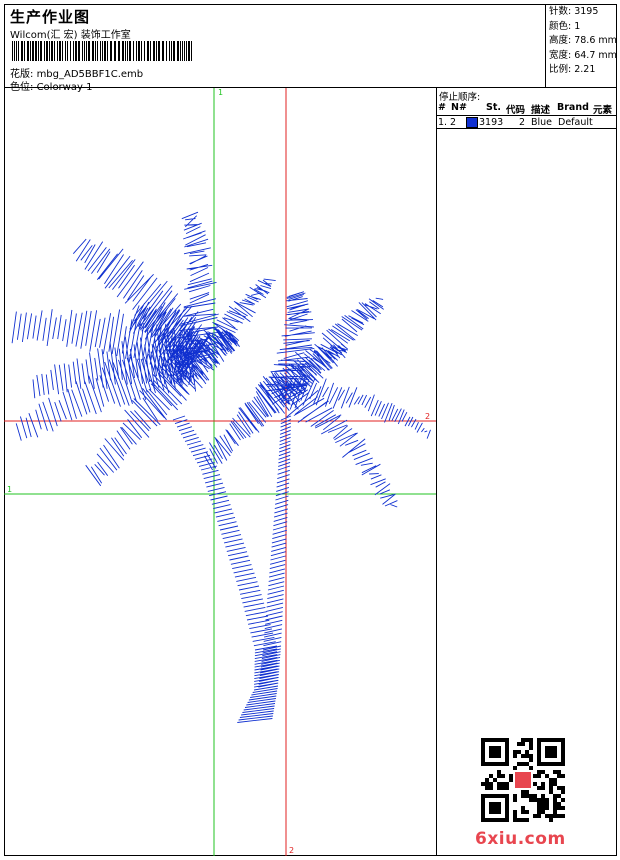  What do you see at coordinates (516, 110) in the screenshot?
I see `col-code: 代码` at bounding box center [516, 110].